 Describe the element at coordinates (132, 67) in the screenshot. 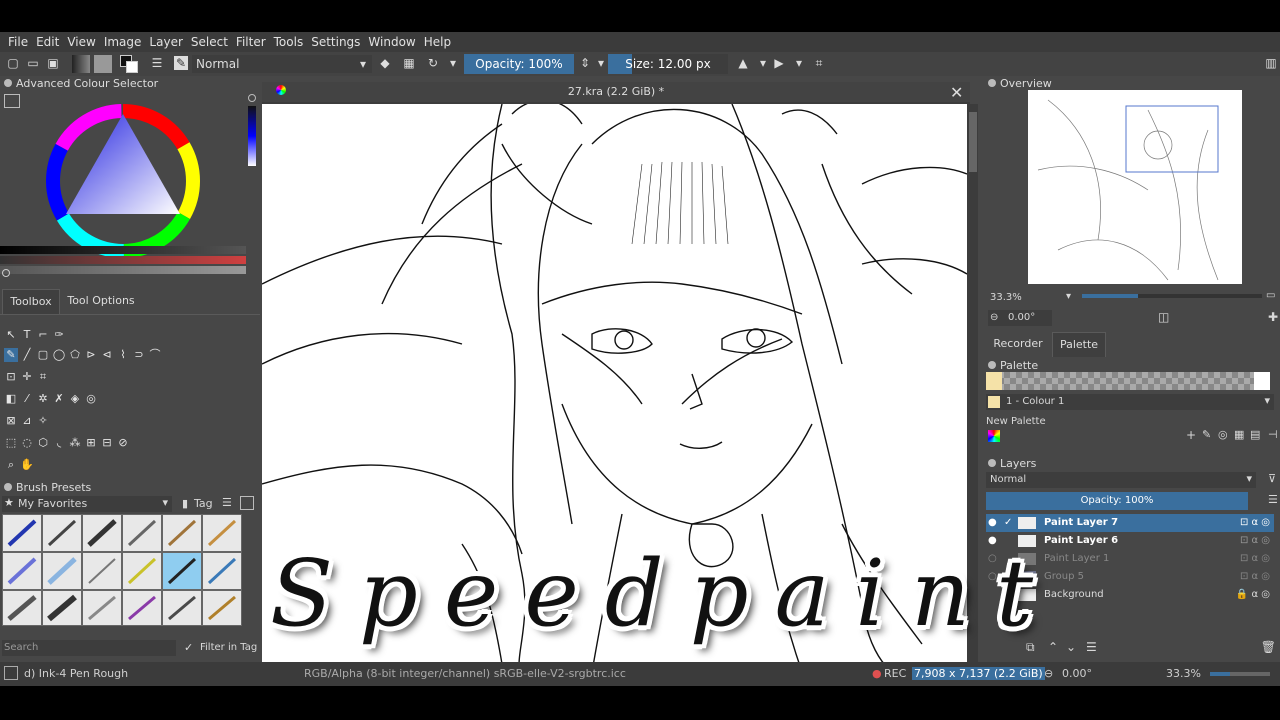

I see `background-color` at that location.